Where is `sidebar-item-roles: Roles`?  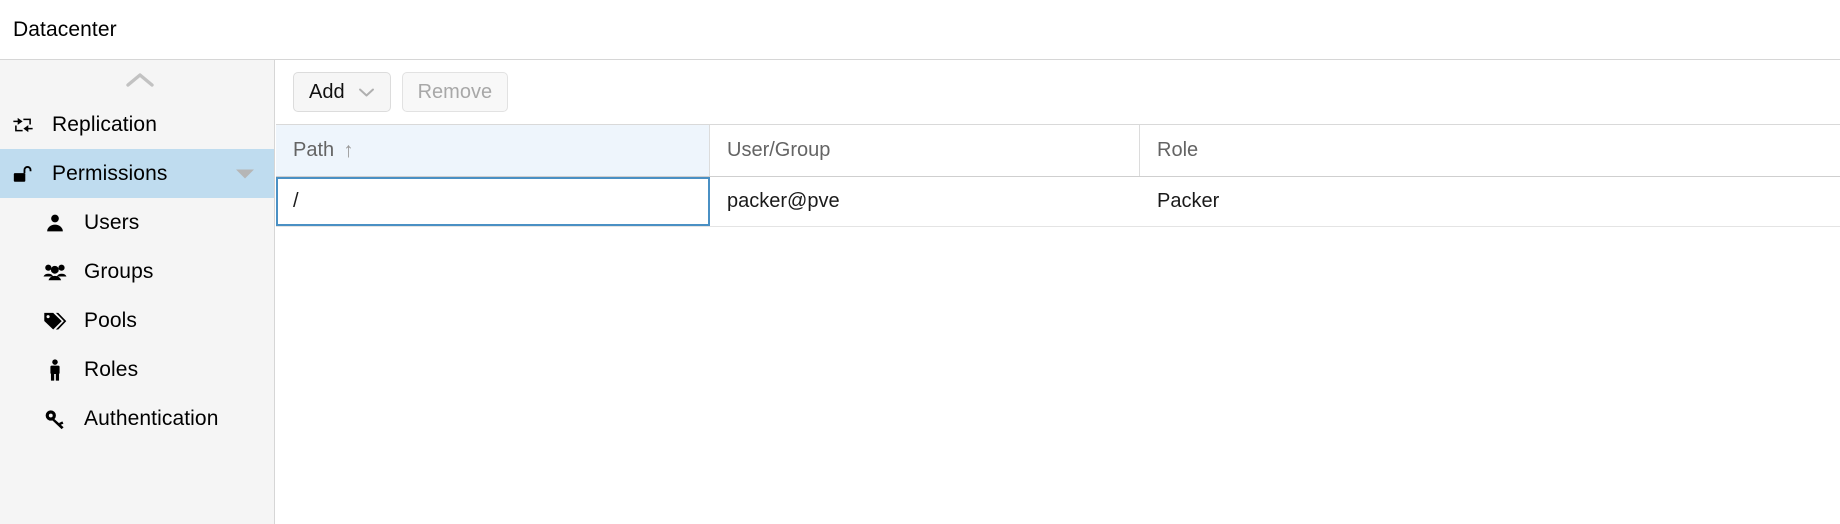
sidebar-item-roles: Roles is located at coordinates (137, 369).